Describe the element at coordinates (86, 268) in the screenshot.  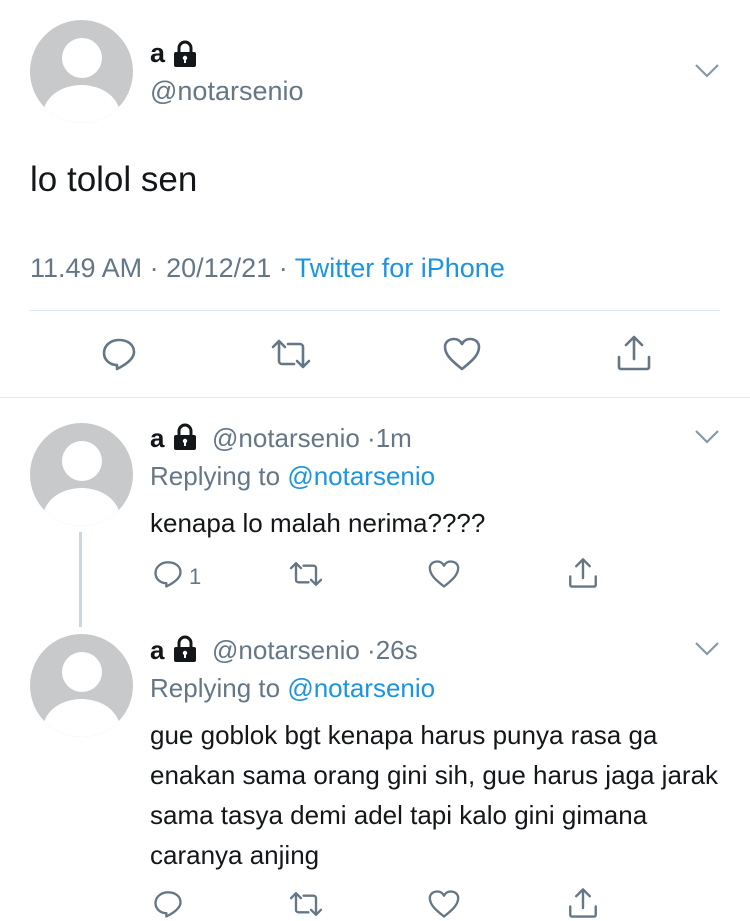
I see `tweet-time: 11.49 AM` at that location.